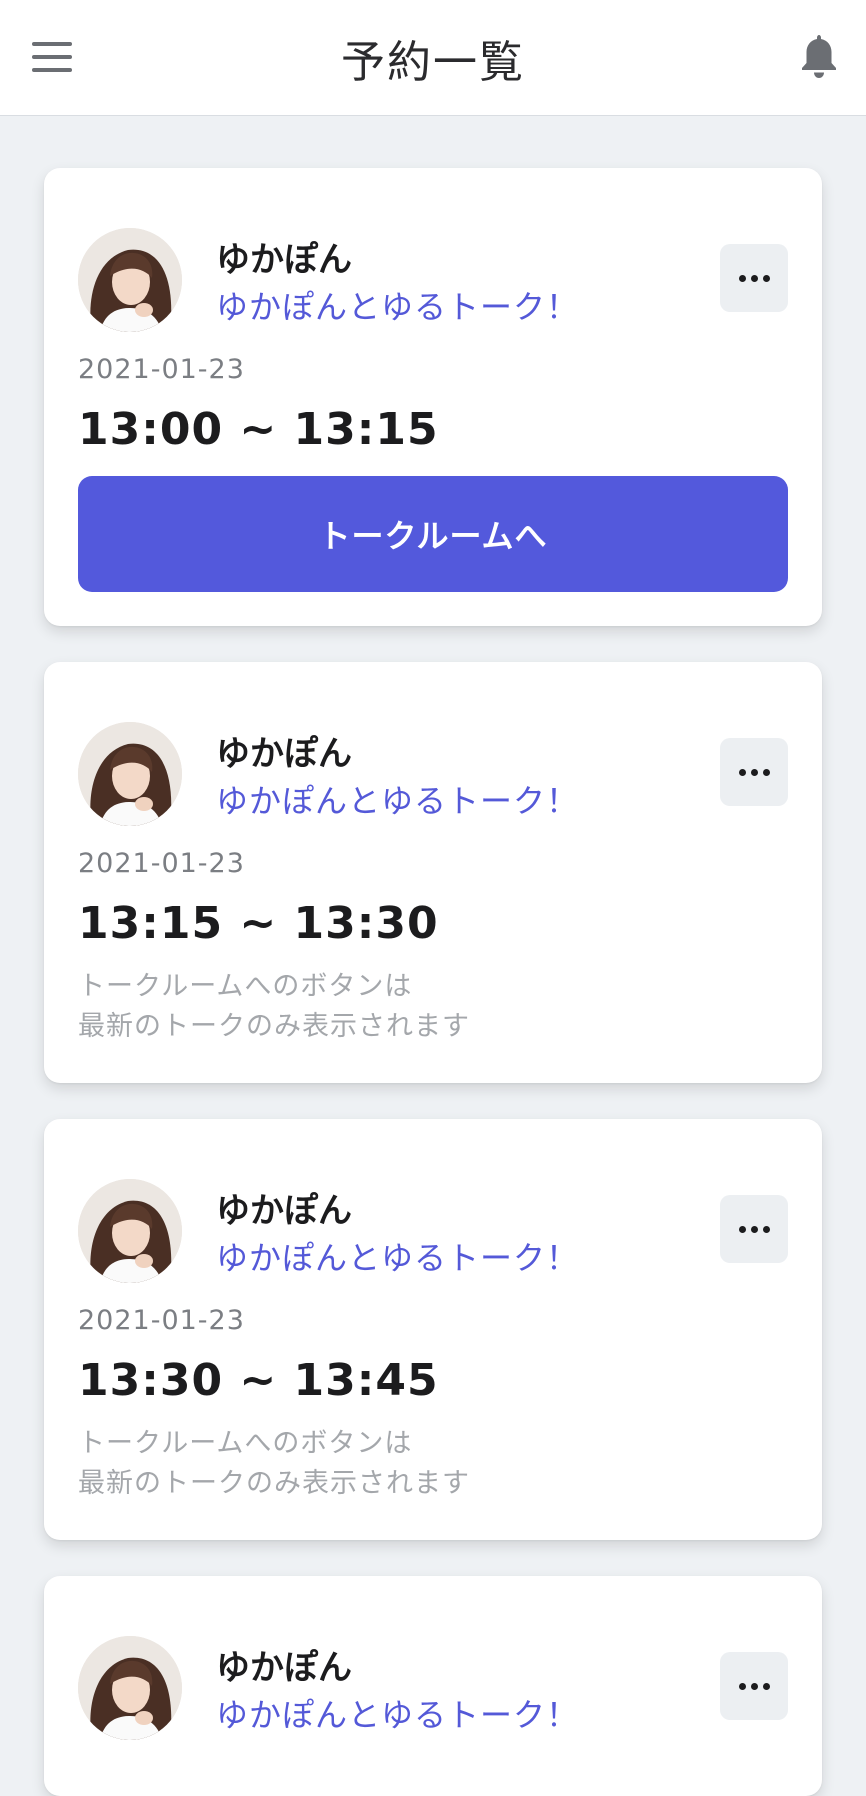 This screenshot has height=1796, width=866. I want to click on page-title: 予約一覧, so click(433, 62).